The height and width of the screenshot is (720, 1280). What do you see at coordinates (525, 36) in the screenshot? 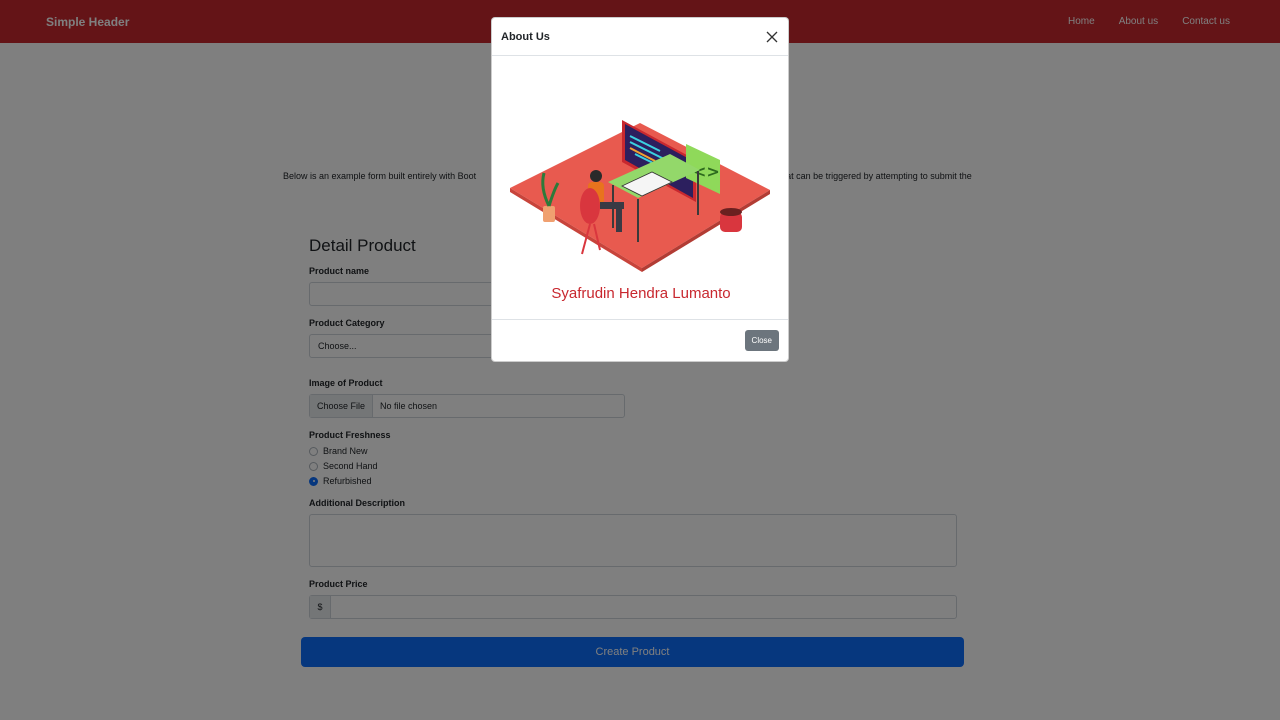
I see `modal-title: About Us` at bounding box center [525, 36].